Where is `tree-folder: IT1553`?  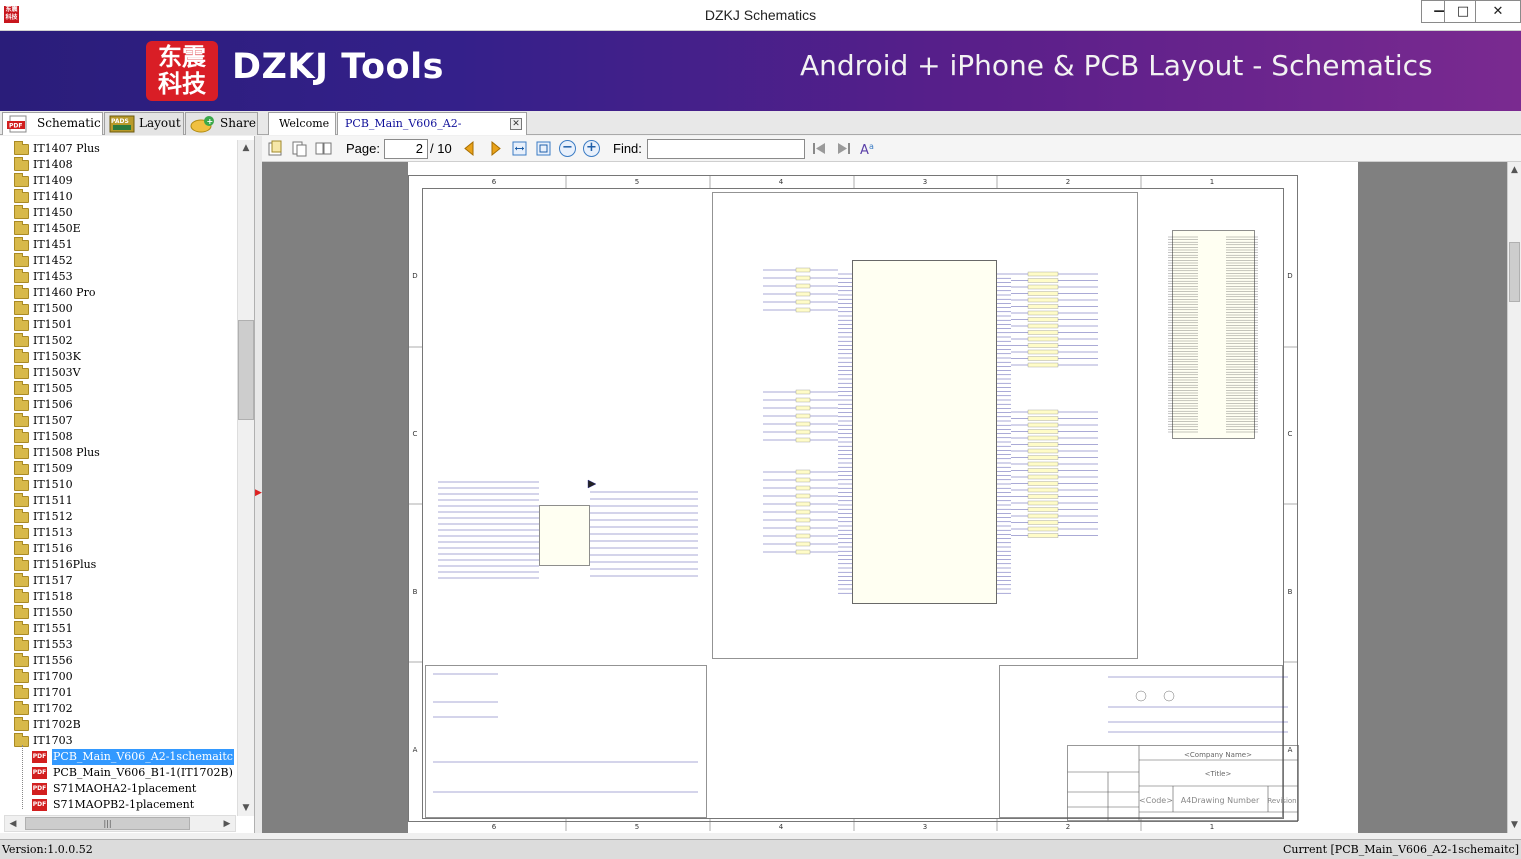 tree-folder: IT1553 is located at coordinates (119, 645).